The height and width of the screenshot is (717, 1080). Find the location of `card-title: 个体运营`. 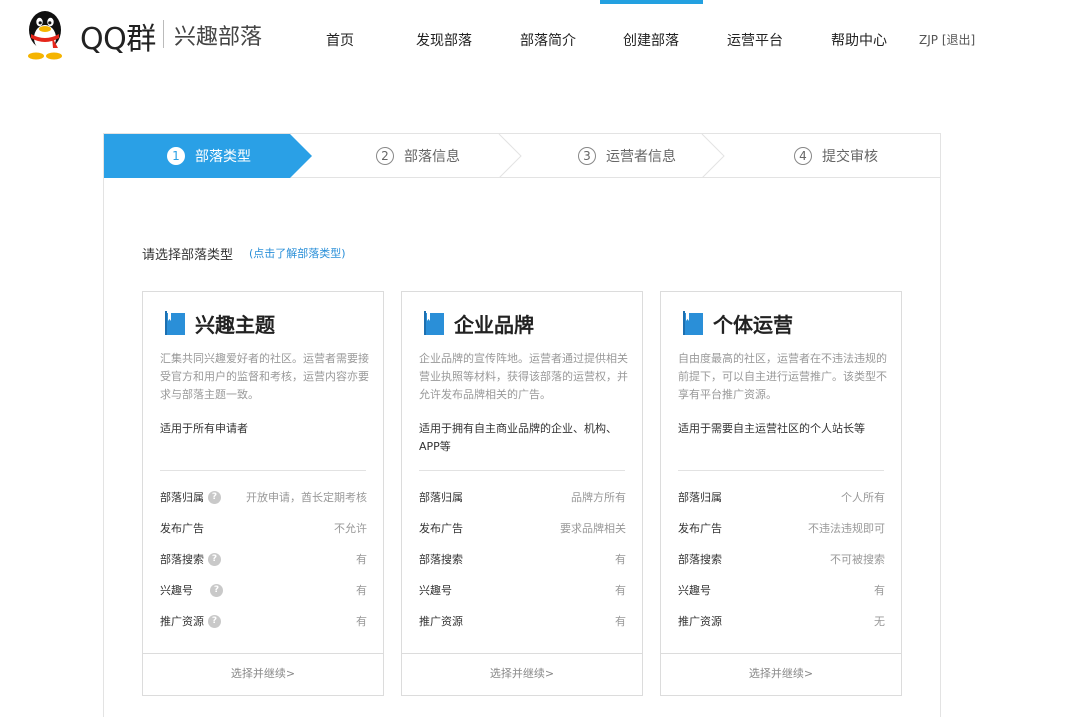

card-title: 个体运营 is located at coordinates (738, 323).